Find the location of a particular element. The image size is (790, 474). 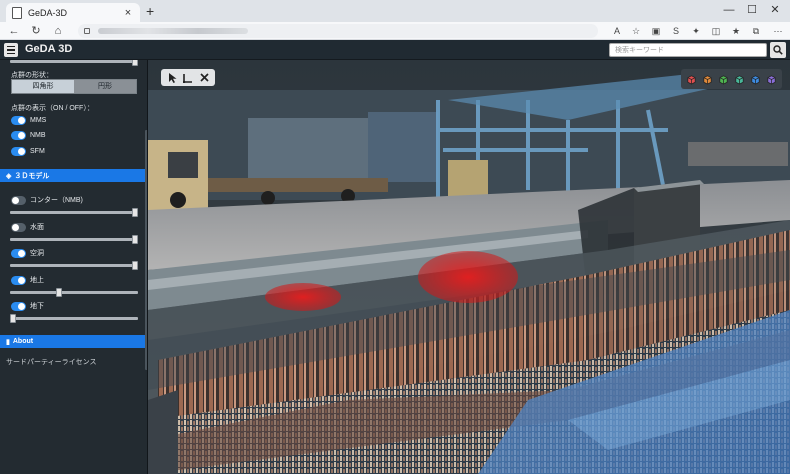

more-menu-icon: ⋯ is located at coordinates (778, 31).